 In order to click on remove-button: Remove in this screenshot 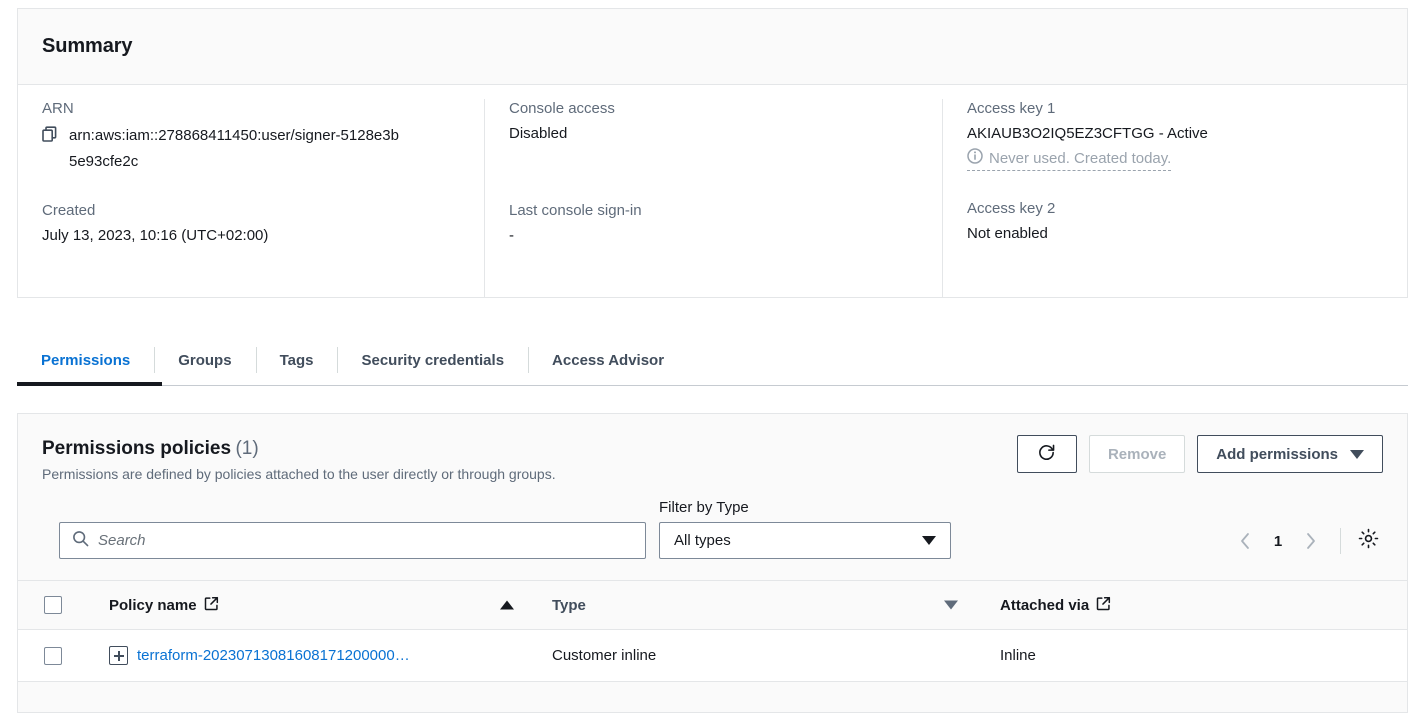, I will do `click(1137, 454)`.